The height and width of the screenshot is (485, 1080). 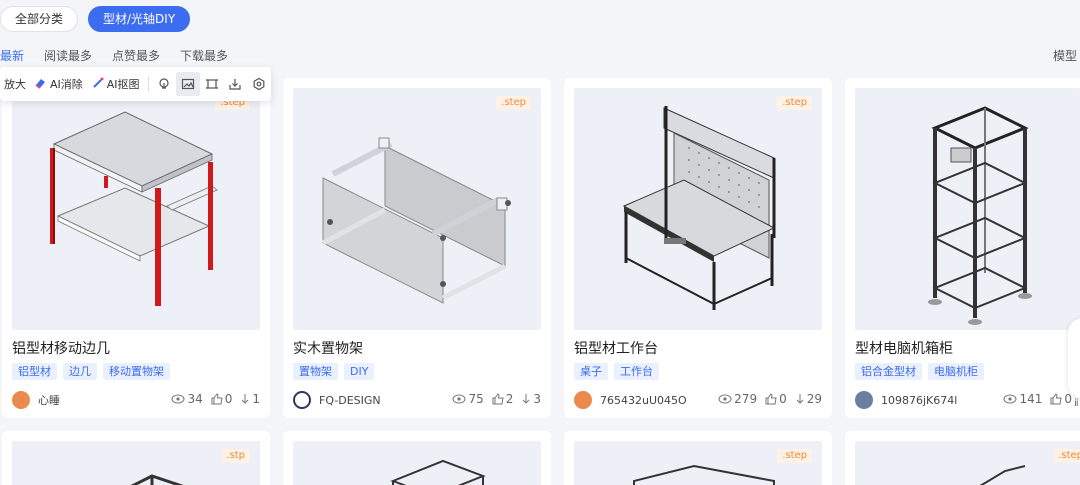 What do you see at coordinates (616, 348) in the screenshot?
I see `card-title: 铝型材工作台` at bounding box center [616, 348].